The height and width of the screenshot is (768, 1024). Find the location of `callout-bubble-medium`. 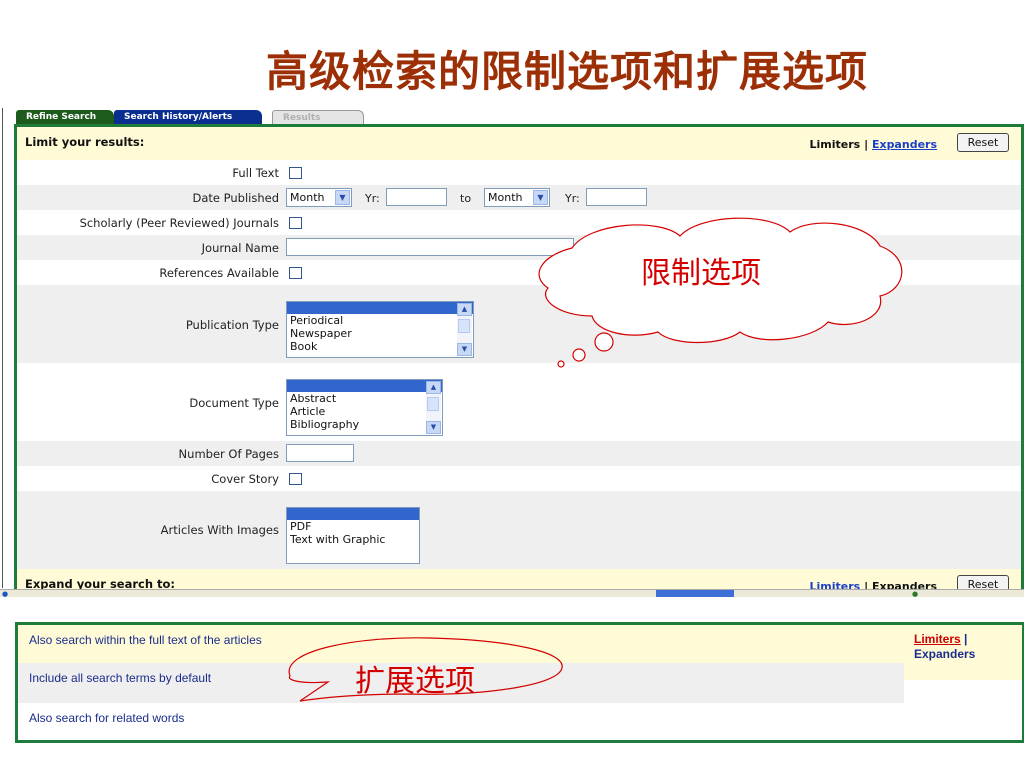

callout-bubble-medium is located at coordinates (579, 355).